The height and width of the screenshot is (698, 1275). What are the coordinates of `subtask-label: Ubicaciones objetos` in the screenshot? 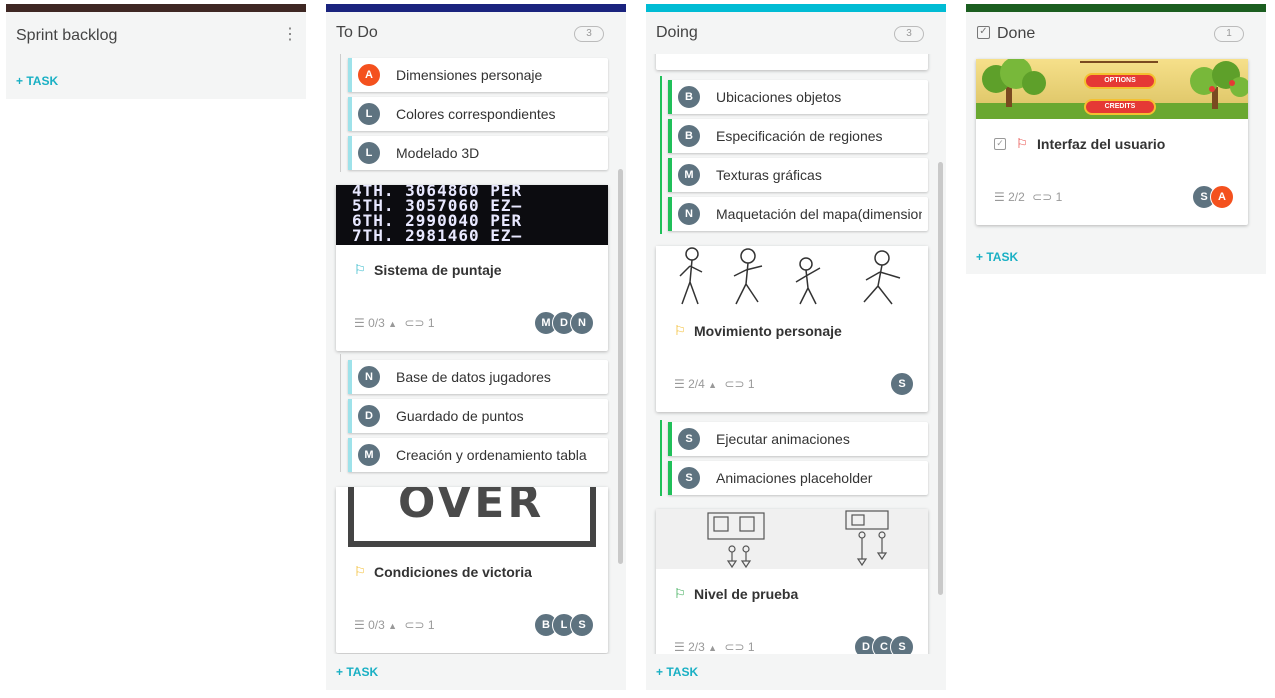 It's located at (779, 97).